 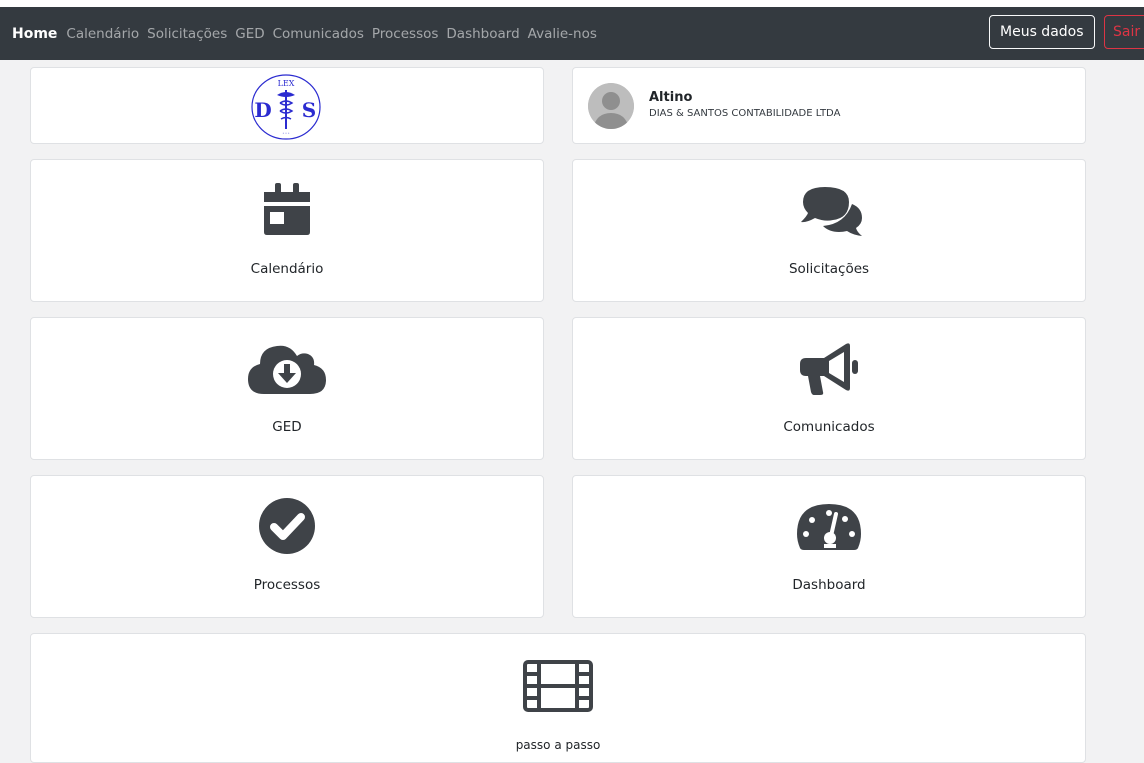 What do you see at coordinates (1042, 32) in the screenshot?
I see `meus-dados-button: Meus dados` at bounding box center [1042, 32].